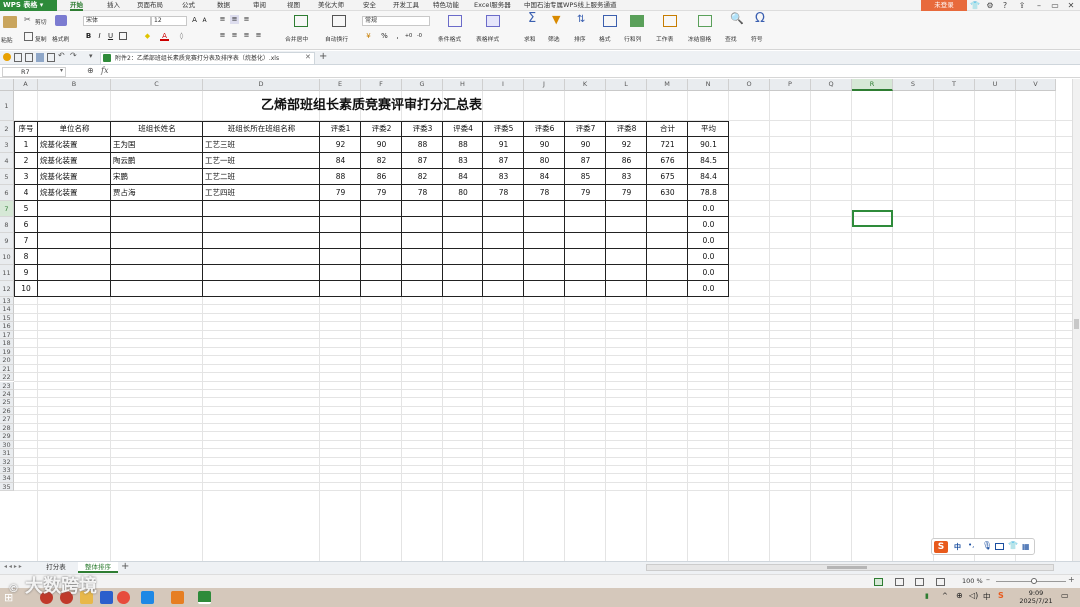 This screenshot has width=1080, height=607. Describe the element at coordinates (667, 161) in the screenshot. I see `table-cell: 676` at that location.